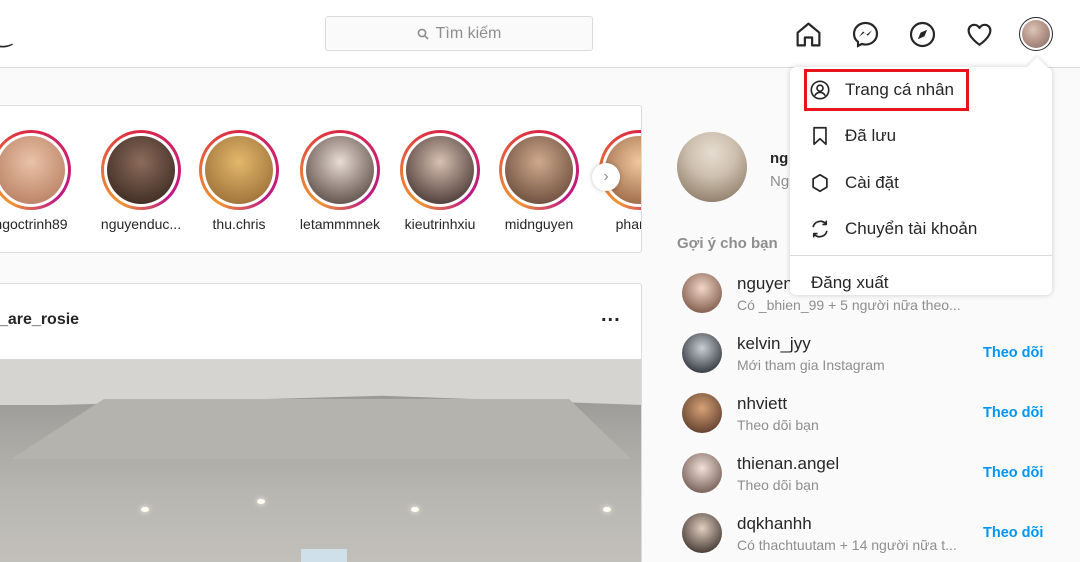 The image size is (1080, 562). Describe the element at coordinates (820, 229) in the screenshot. I see `switch-account-icon` at that location.